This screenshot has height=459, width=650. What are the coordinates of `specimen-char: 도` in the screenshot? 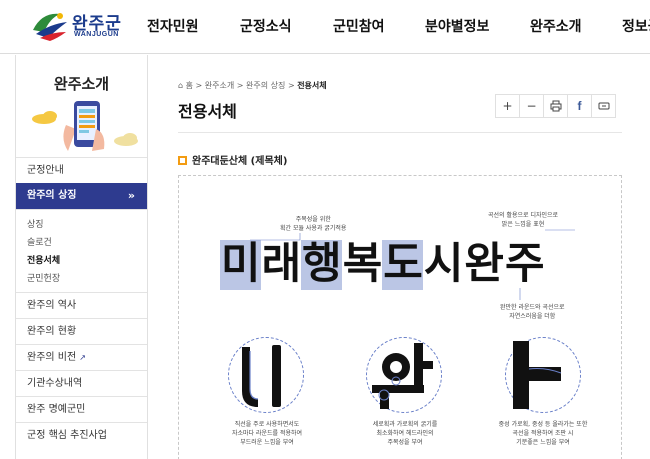 It's located at (402, 264).